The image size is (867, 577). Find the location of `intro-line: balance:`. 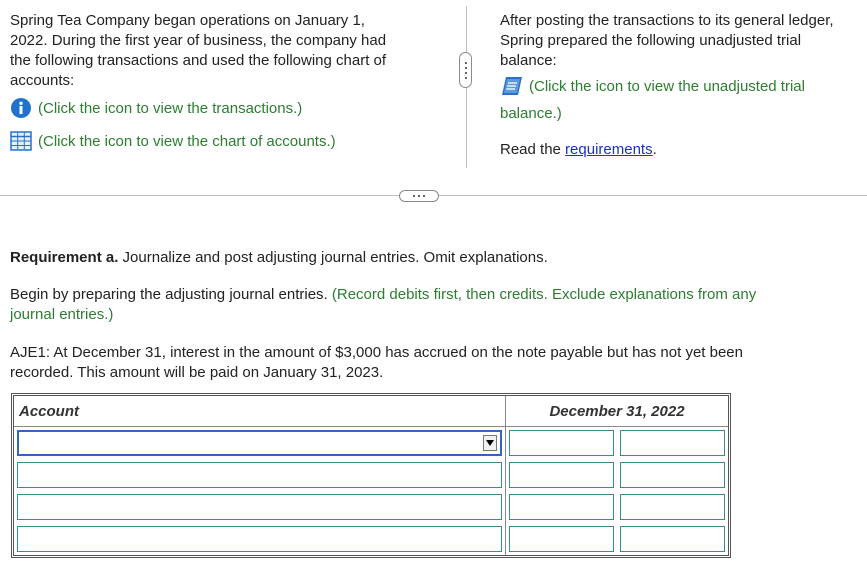

intro-line: balance: is located at coordinates (528, 60).